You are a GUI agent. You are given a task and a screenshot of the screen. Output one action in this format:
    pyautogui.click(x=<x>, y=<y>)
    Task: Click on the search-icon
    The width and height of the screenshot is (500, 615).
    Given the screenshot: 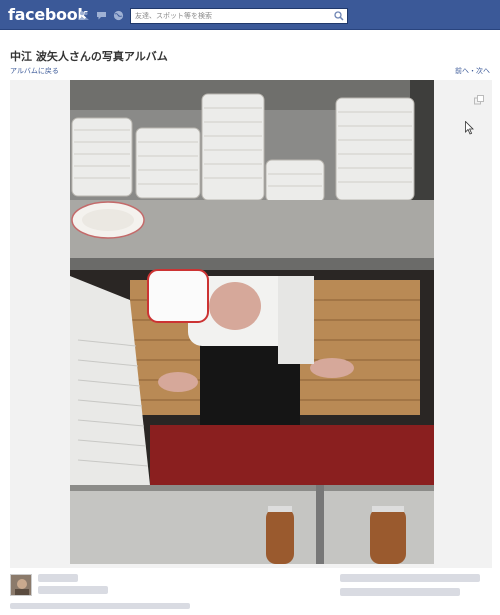 What is the action you would take?
    pyautogui.click(x=339, y=16)
    